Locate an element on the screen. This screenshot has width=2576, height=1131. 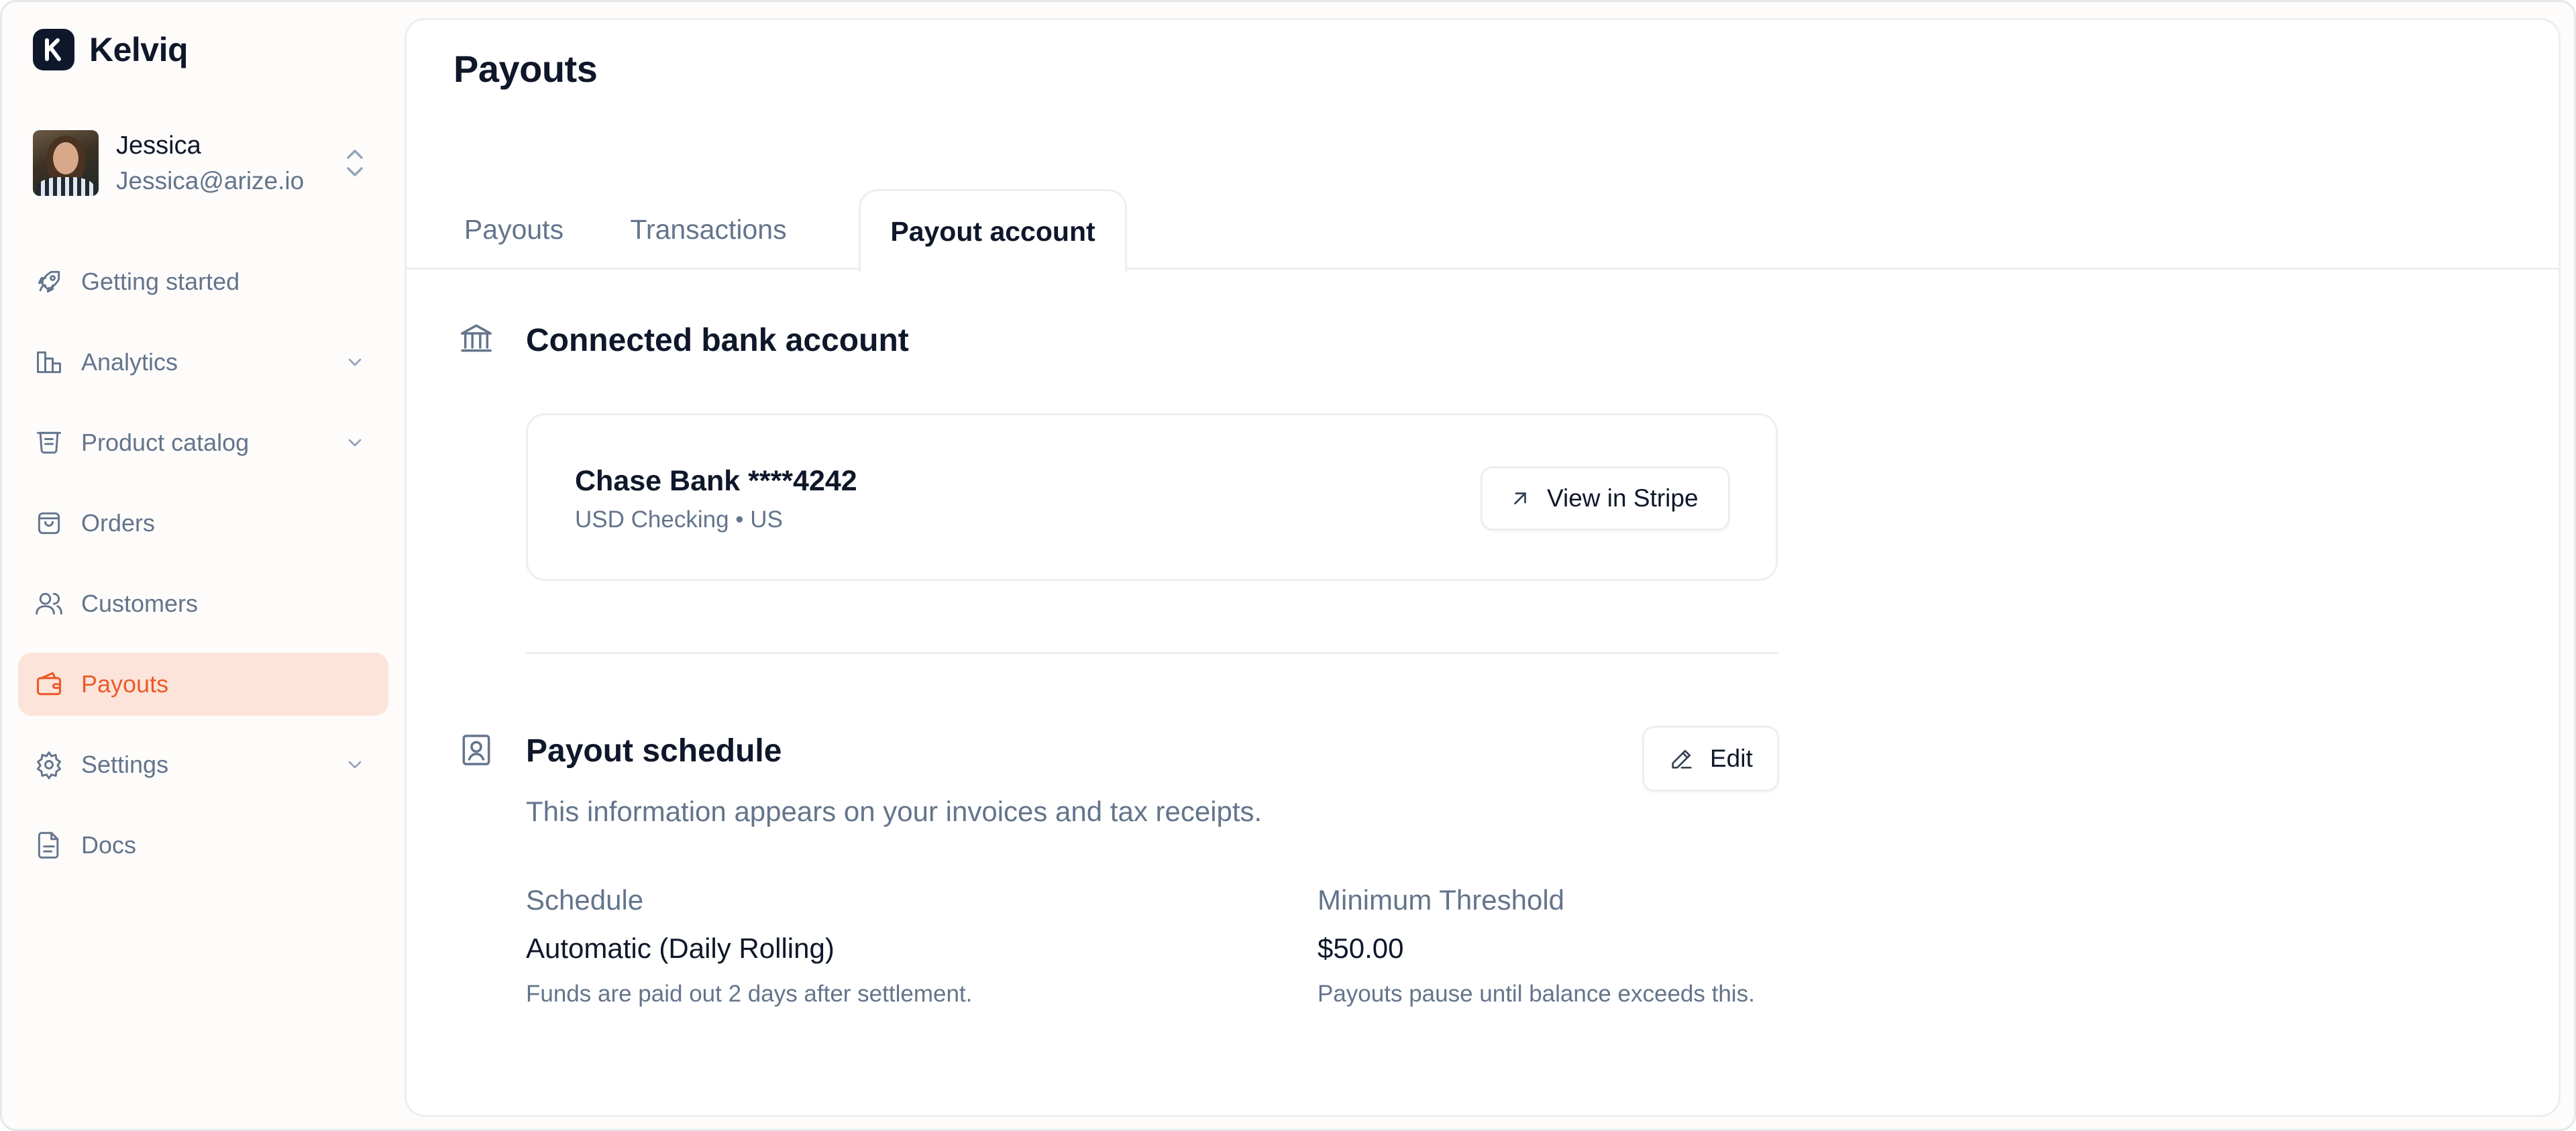
page-title: Payouts is located at coordinates (525, 69).